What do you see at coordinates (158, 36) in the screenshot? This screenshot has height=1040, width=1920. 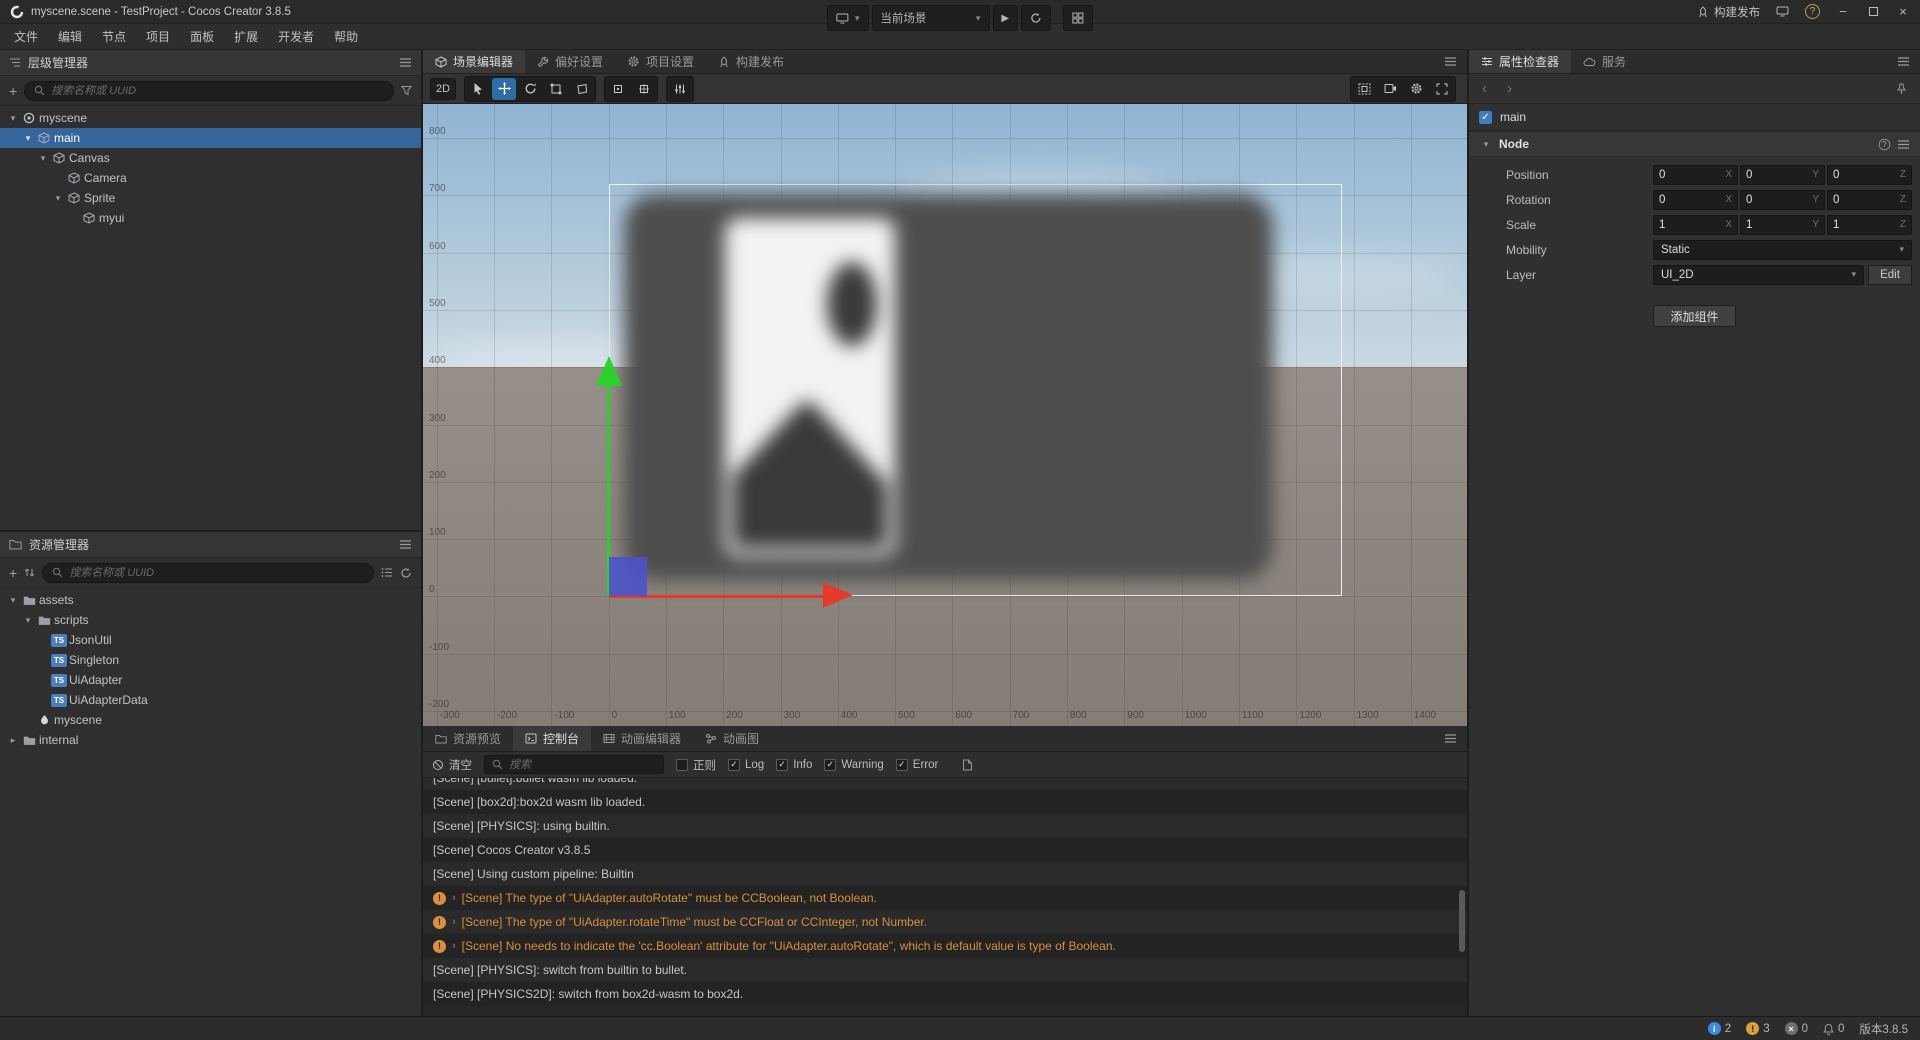 I see `menu-item-3: 项目` at bounding box center [158, 36].